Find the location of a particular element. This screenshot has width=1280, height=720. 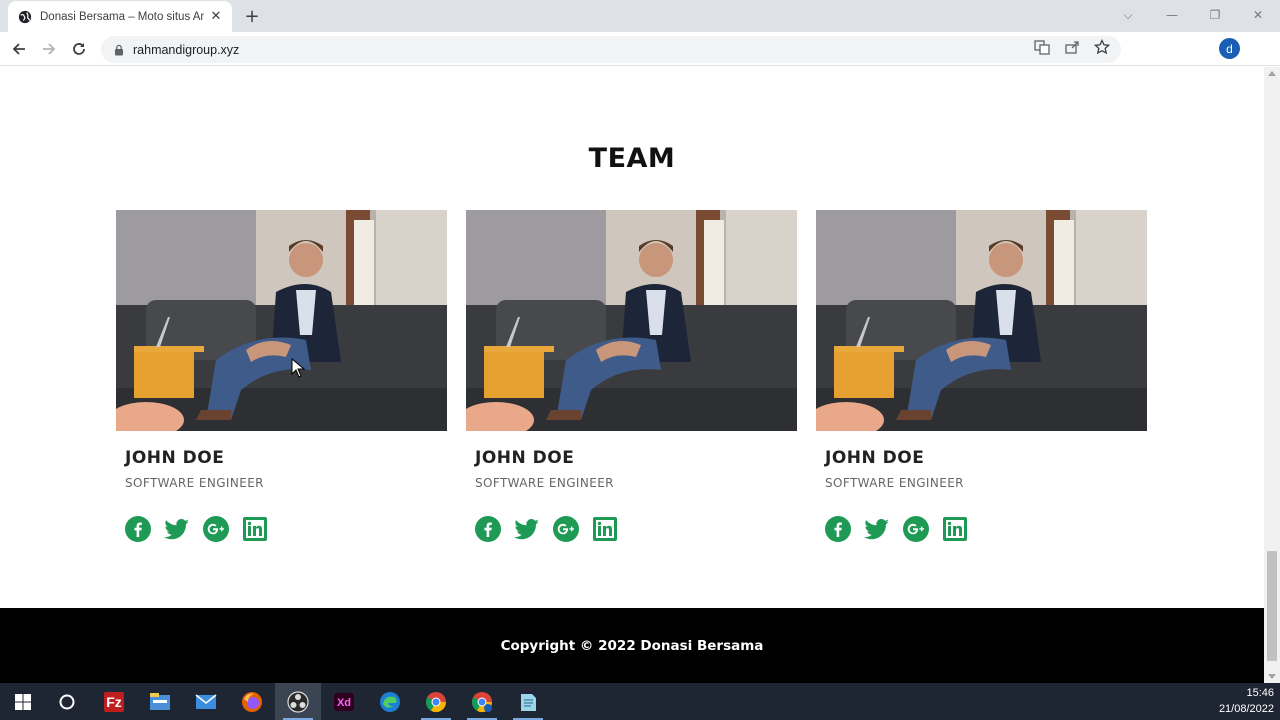

browser-toolbar: rahmandigroup.xyz is located at coordinates (640, 59).